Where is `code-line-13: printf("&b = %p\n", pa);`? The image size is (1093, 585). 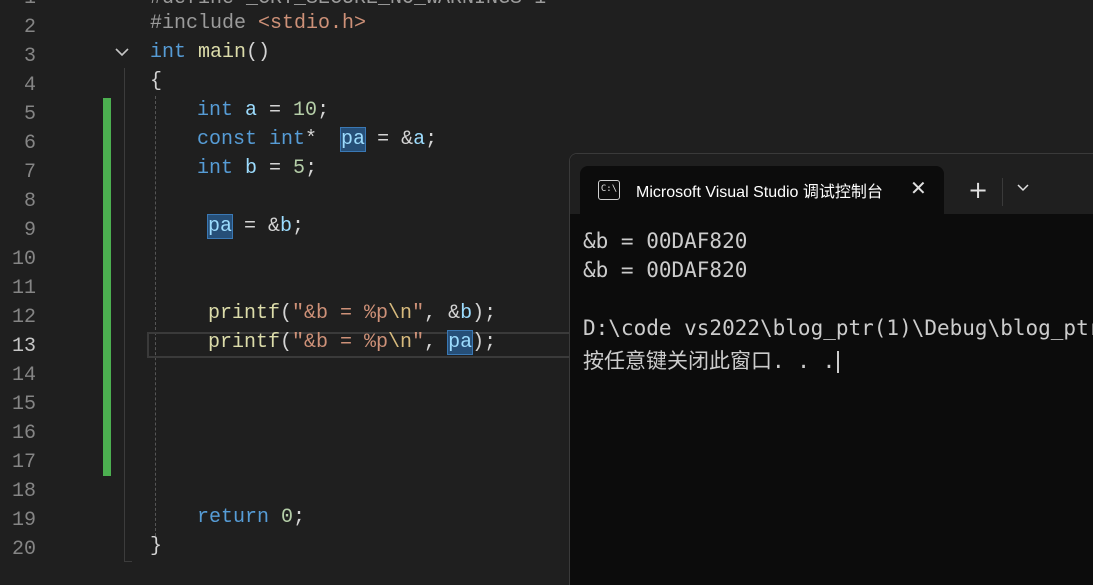
code-line-13: printf("&b = %p\n", pa); is located at coordinates (352, 342).